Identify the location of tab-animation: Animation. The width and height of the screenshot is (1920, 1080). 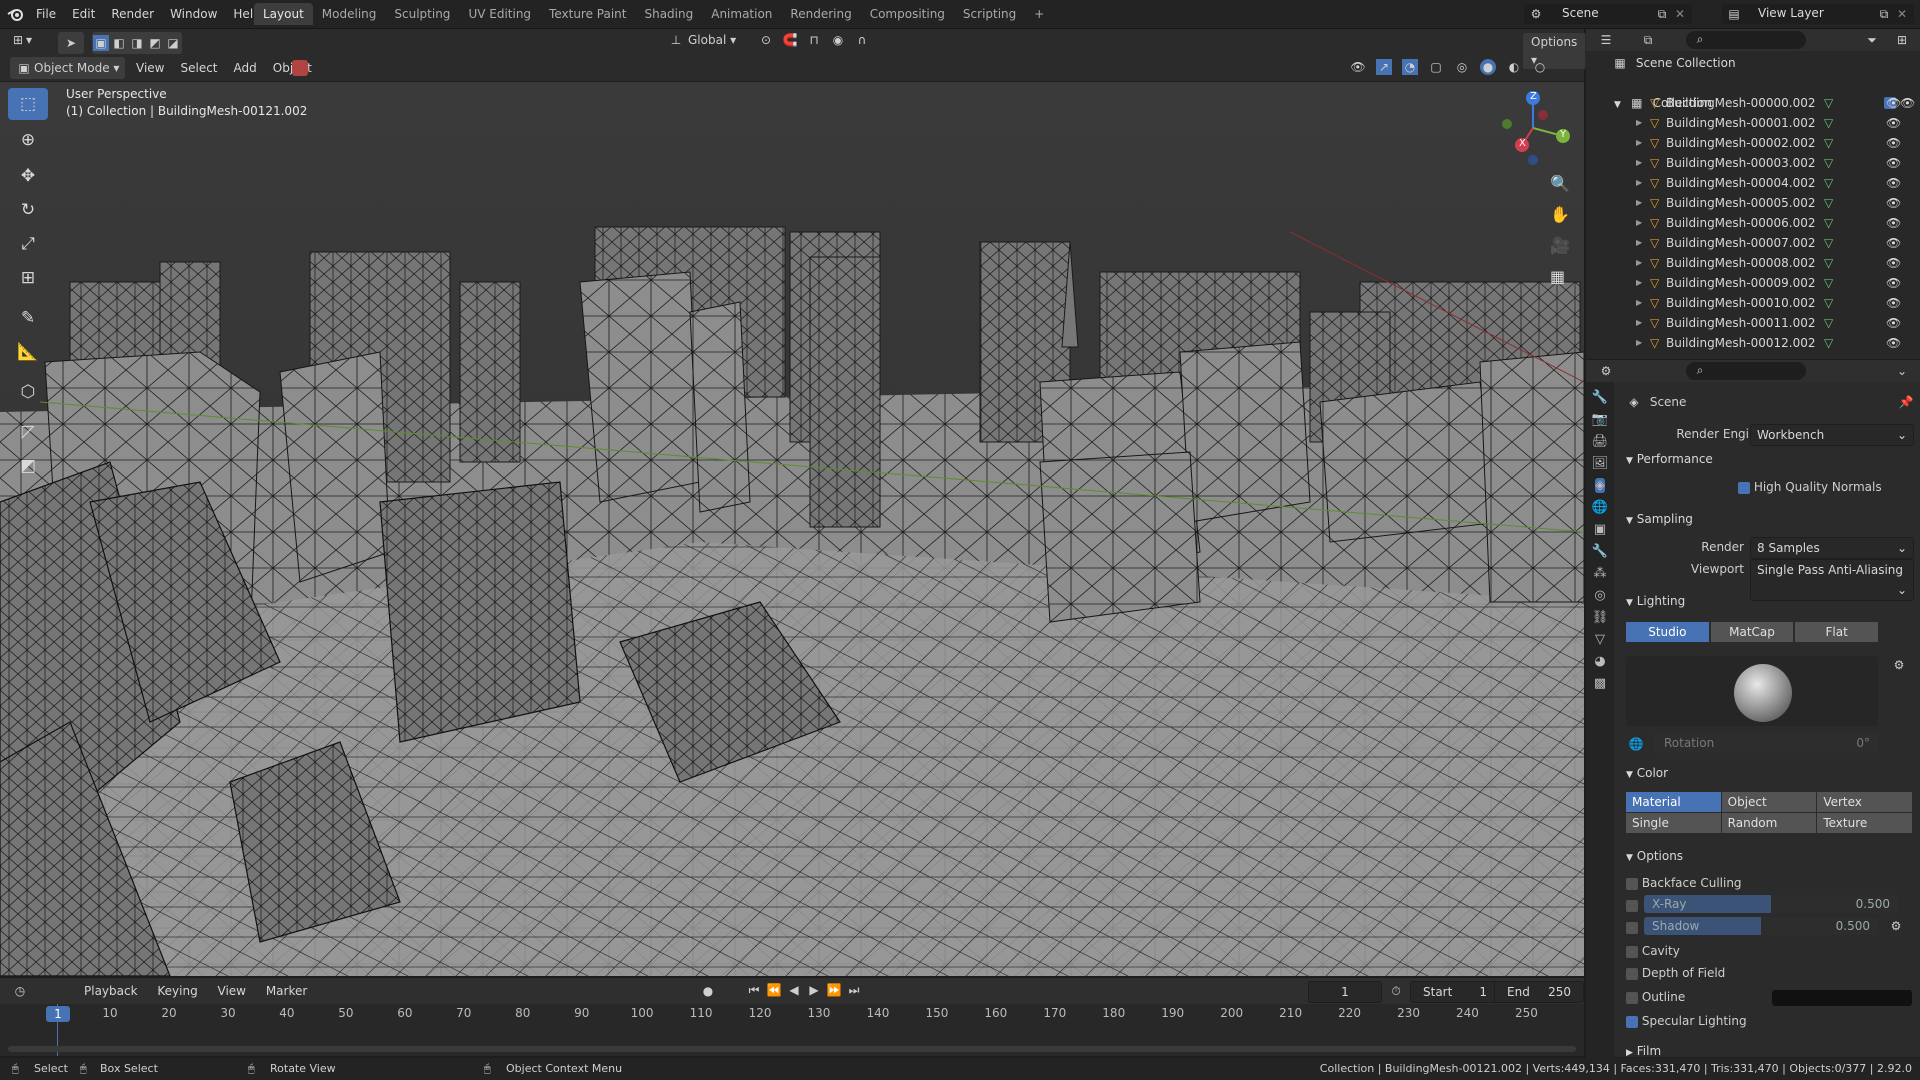
(741, 14).